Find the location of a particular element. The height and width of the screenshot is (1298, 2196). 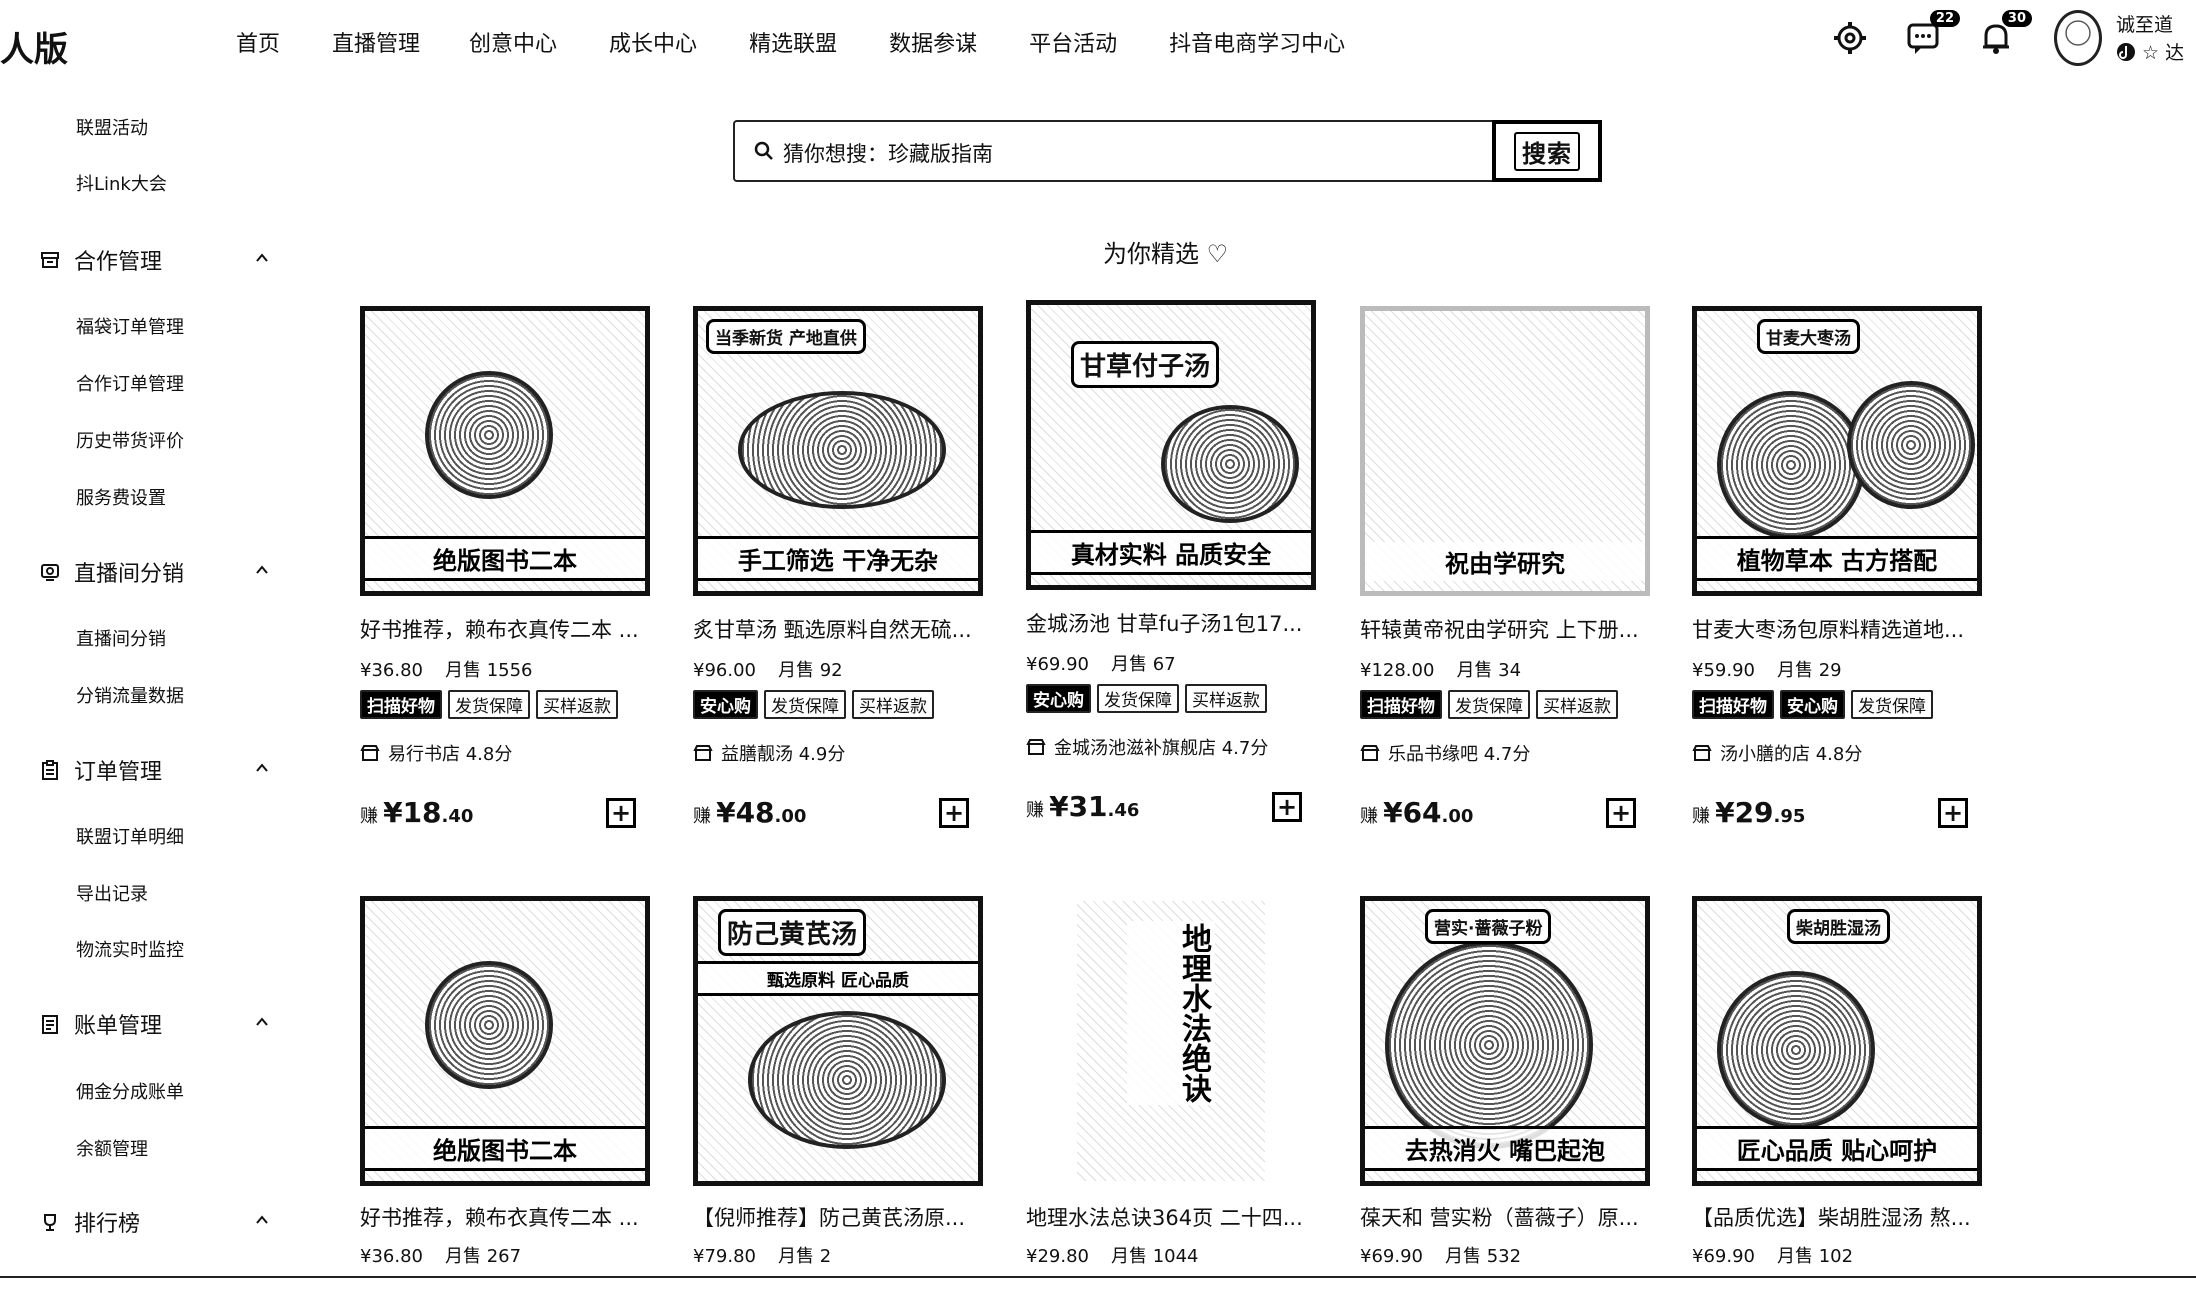

product-price: ¥29.80 月售 1044 is located at coordinates (1112, 1256).